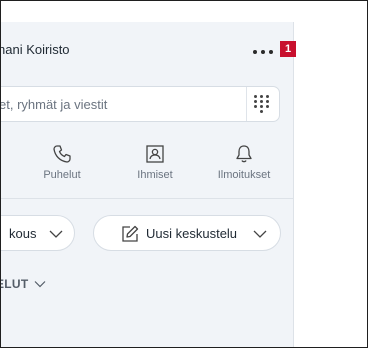 The height and width of the screenshot is (348, 368). Describe the element at coordinates (155, 167) in the screenshot. I see `nav-people: Ihmiset` at that location.